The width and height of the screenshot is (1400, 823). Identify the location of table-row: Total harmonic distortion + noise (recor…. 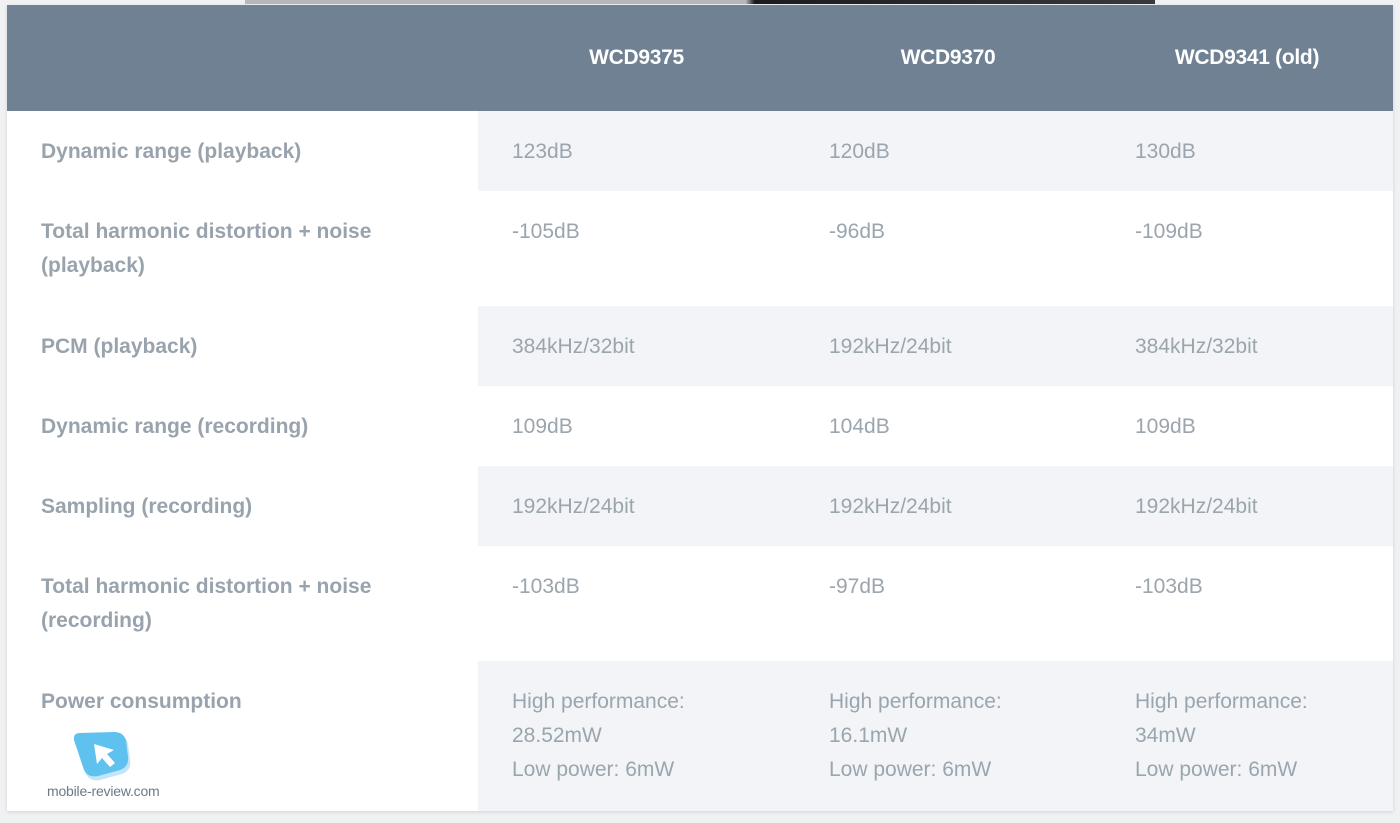
(700, 603).